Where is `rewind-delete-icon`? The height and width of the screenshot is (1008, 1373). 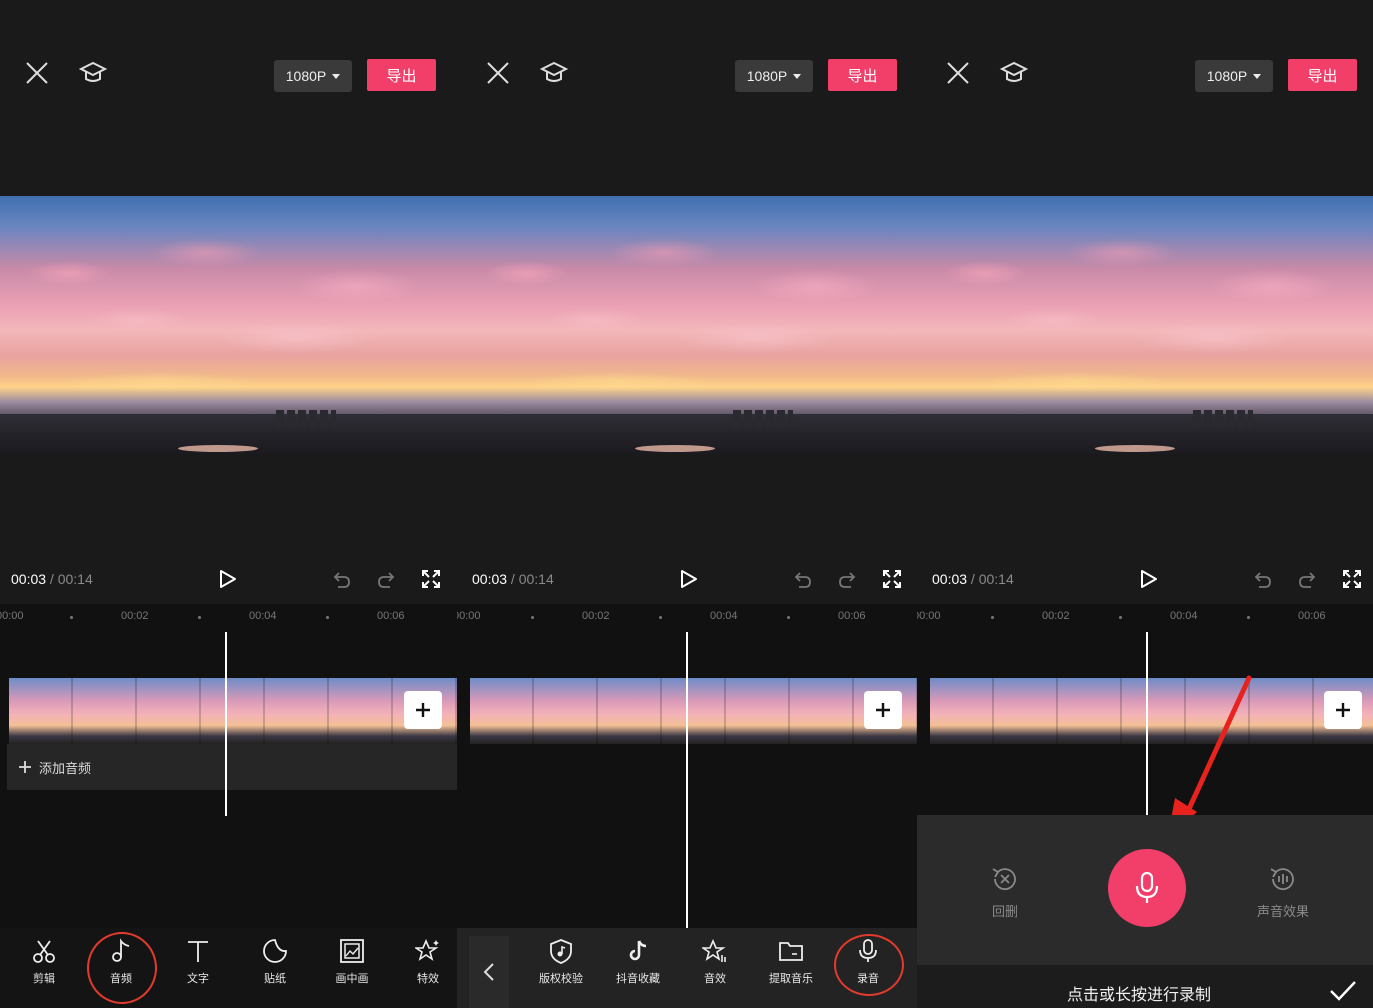 rewind-delete-icon is located at coordinates (1004, 879).